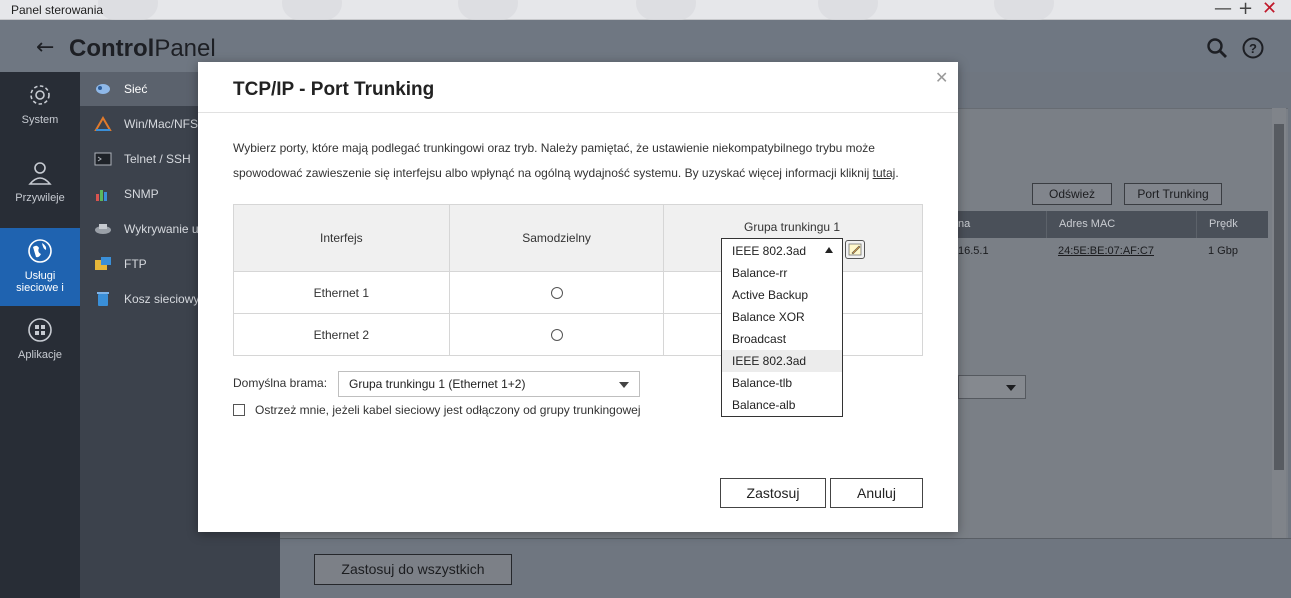 The image size is (1291, 598). Describe the element at coordinates (556, 238) in the screenshot. I see `column-header-standalone: Samodzielny` at that location.